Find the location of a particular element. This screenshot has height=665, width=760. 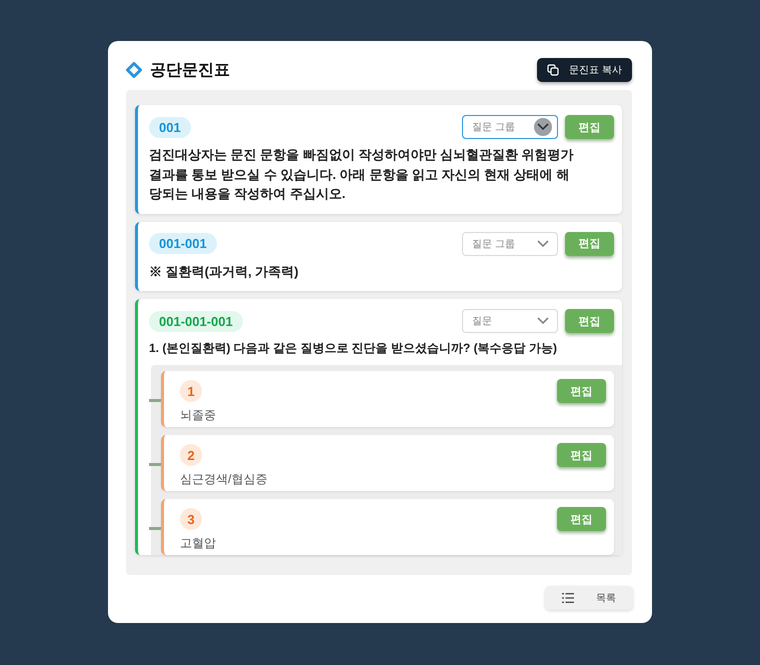

copy-icon is located at coordinates (553, 70).